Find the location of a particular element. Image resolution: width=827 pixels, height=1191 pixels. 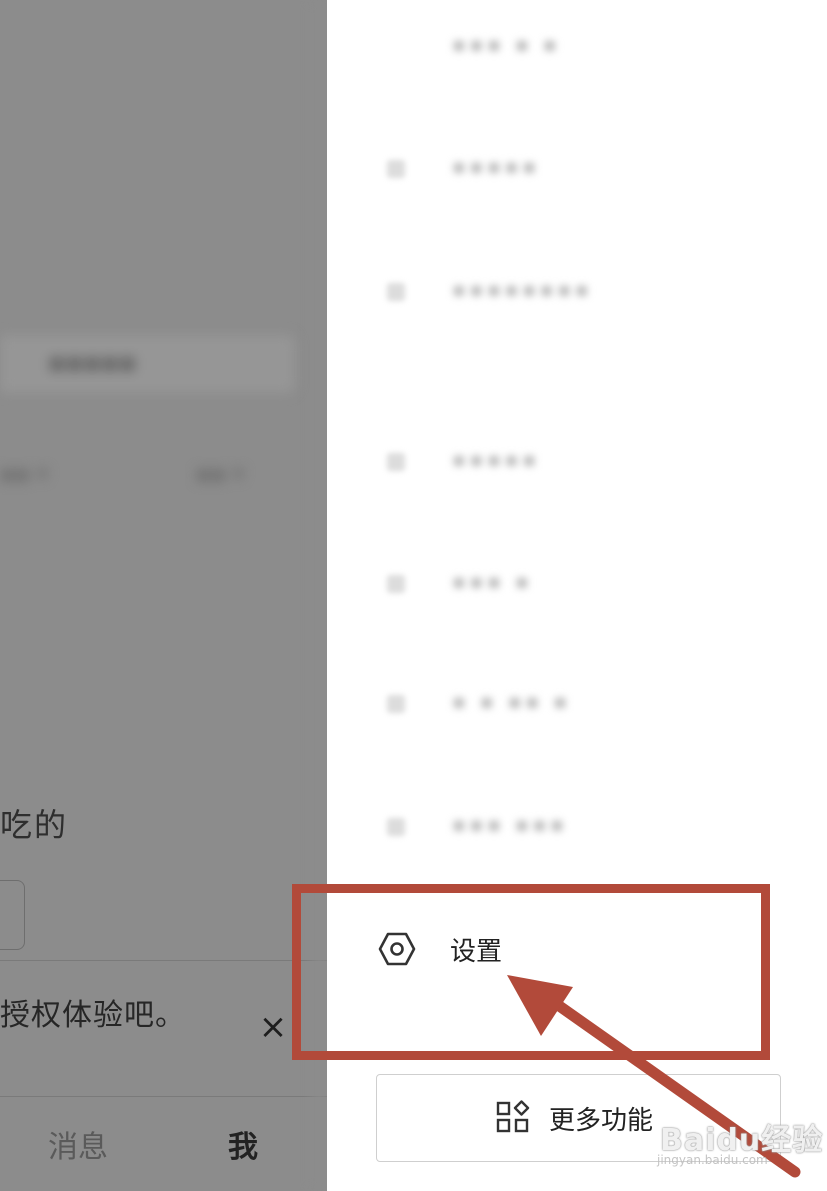

blurred-menu-label: ▪▪▪ ▪▪▪ is located at coordinates (510, 824).